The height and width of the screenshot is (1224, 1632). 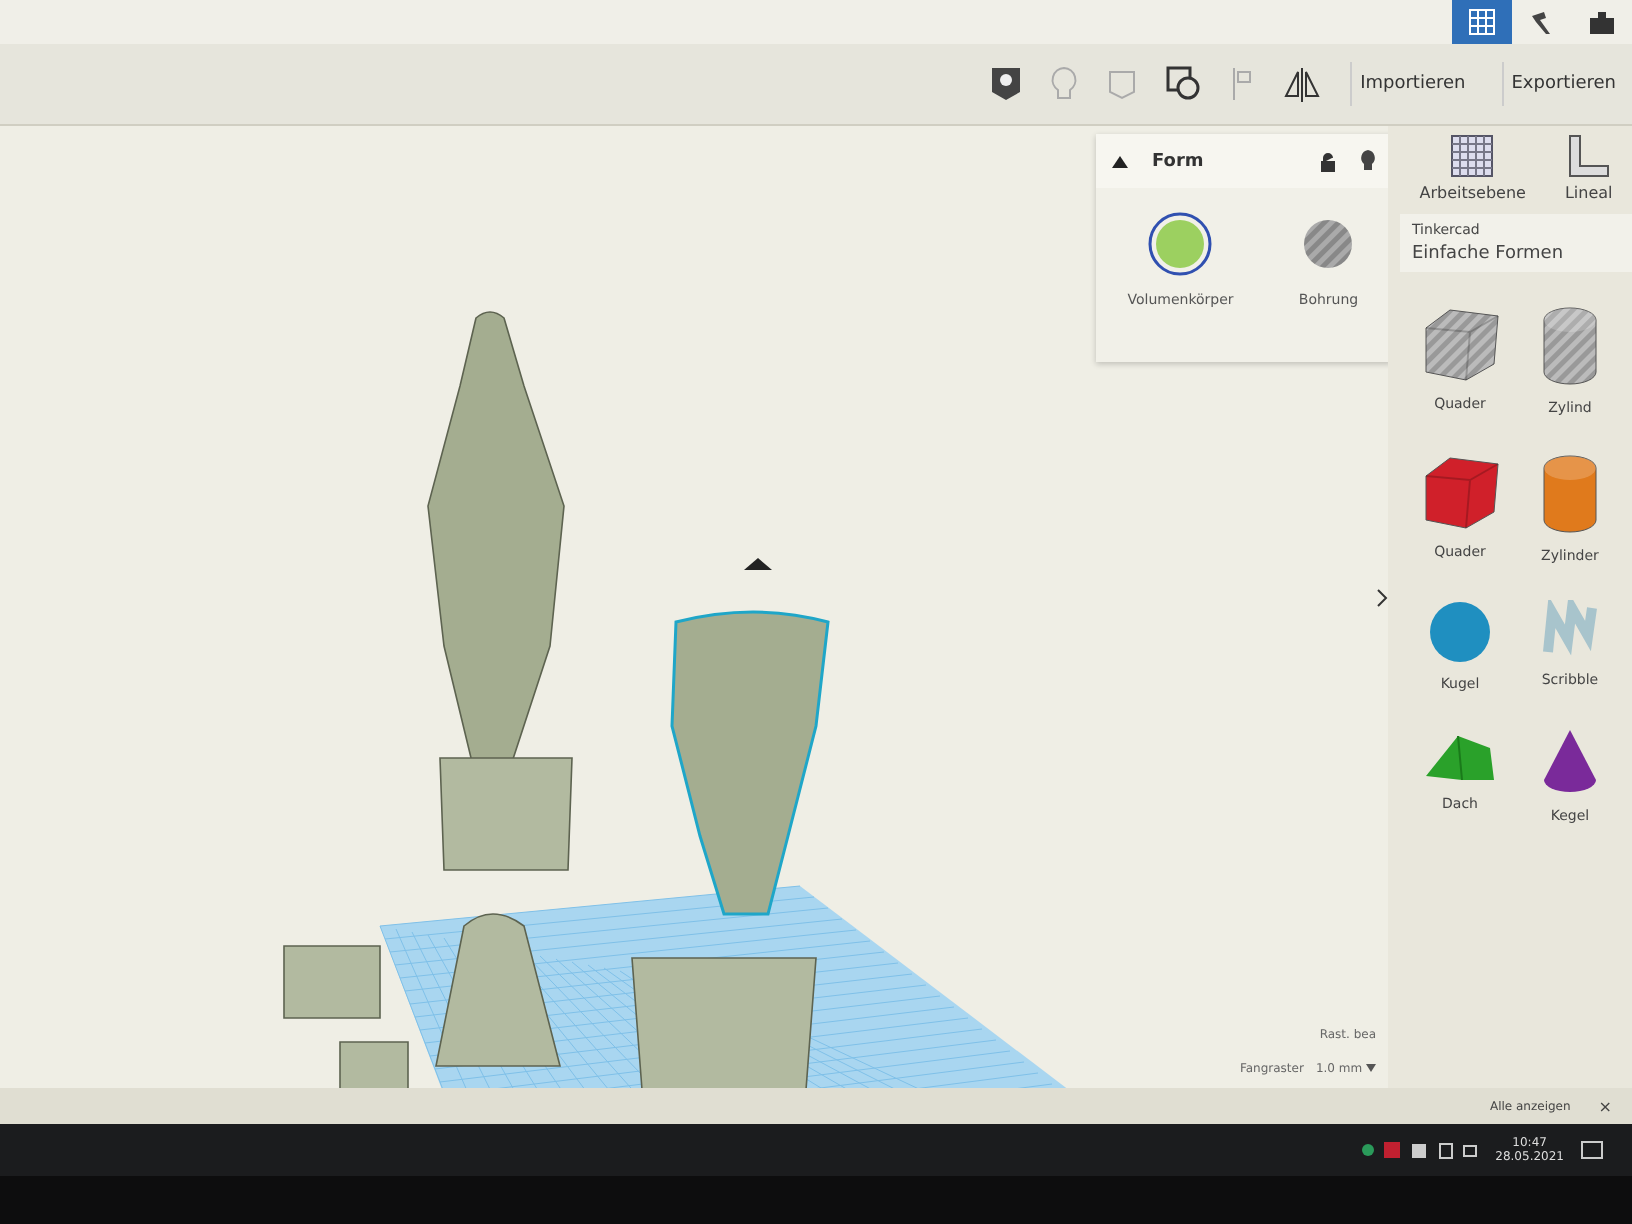 I want to click on tool-label: Arbeitsebene, so click(x=1472, y=193).